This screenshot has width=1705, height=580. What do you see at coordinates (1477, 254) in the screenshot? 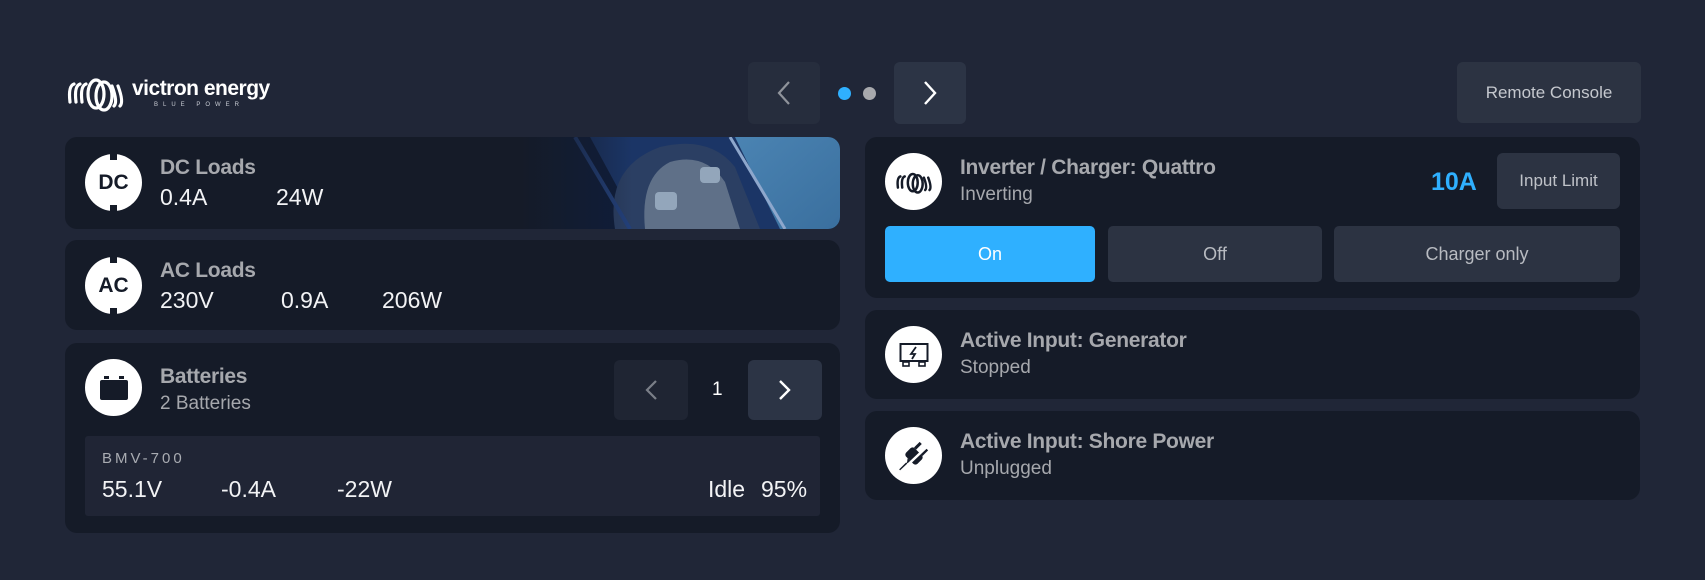
I see `mode-charger-only-button: Charger only` at bounding box center [1477, 254].